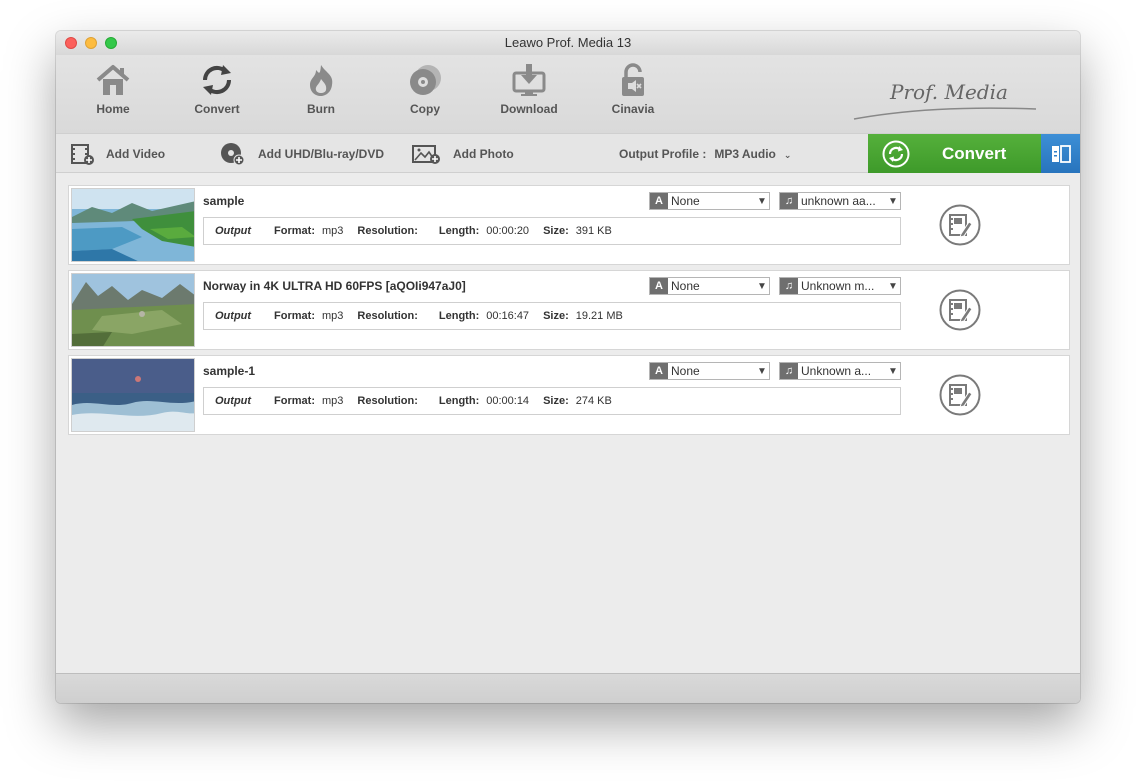  What do you see at coordinates (483, 154) in the screenshot?
I see `add-photo-label: Add Photo` at bounding box center [483, 154].